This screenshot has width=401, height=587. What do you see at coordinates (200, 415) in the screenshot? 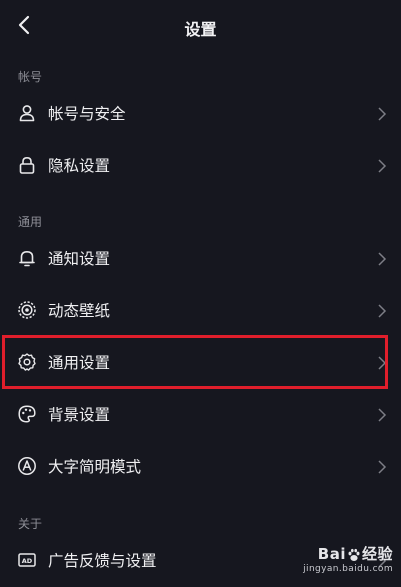
I see `settings-item-background: 背景设置` at bounding box center [200, 415].